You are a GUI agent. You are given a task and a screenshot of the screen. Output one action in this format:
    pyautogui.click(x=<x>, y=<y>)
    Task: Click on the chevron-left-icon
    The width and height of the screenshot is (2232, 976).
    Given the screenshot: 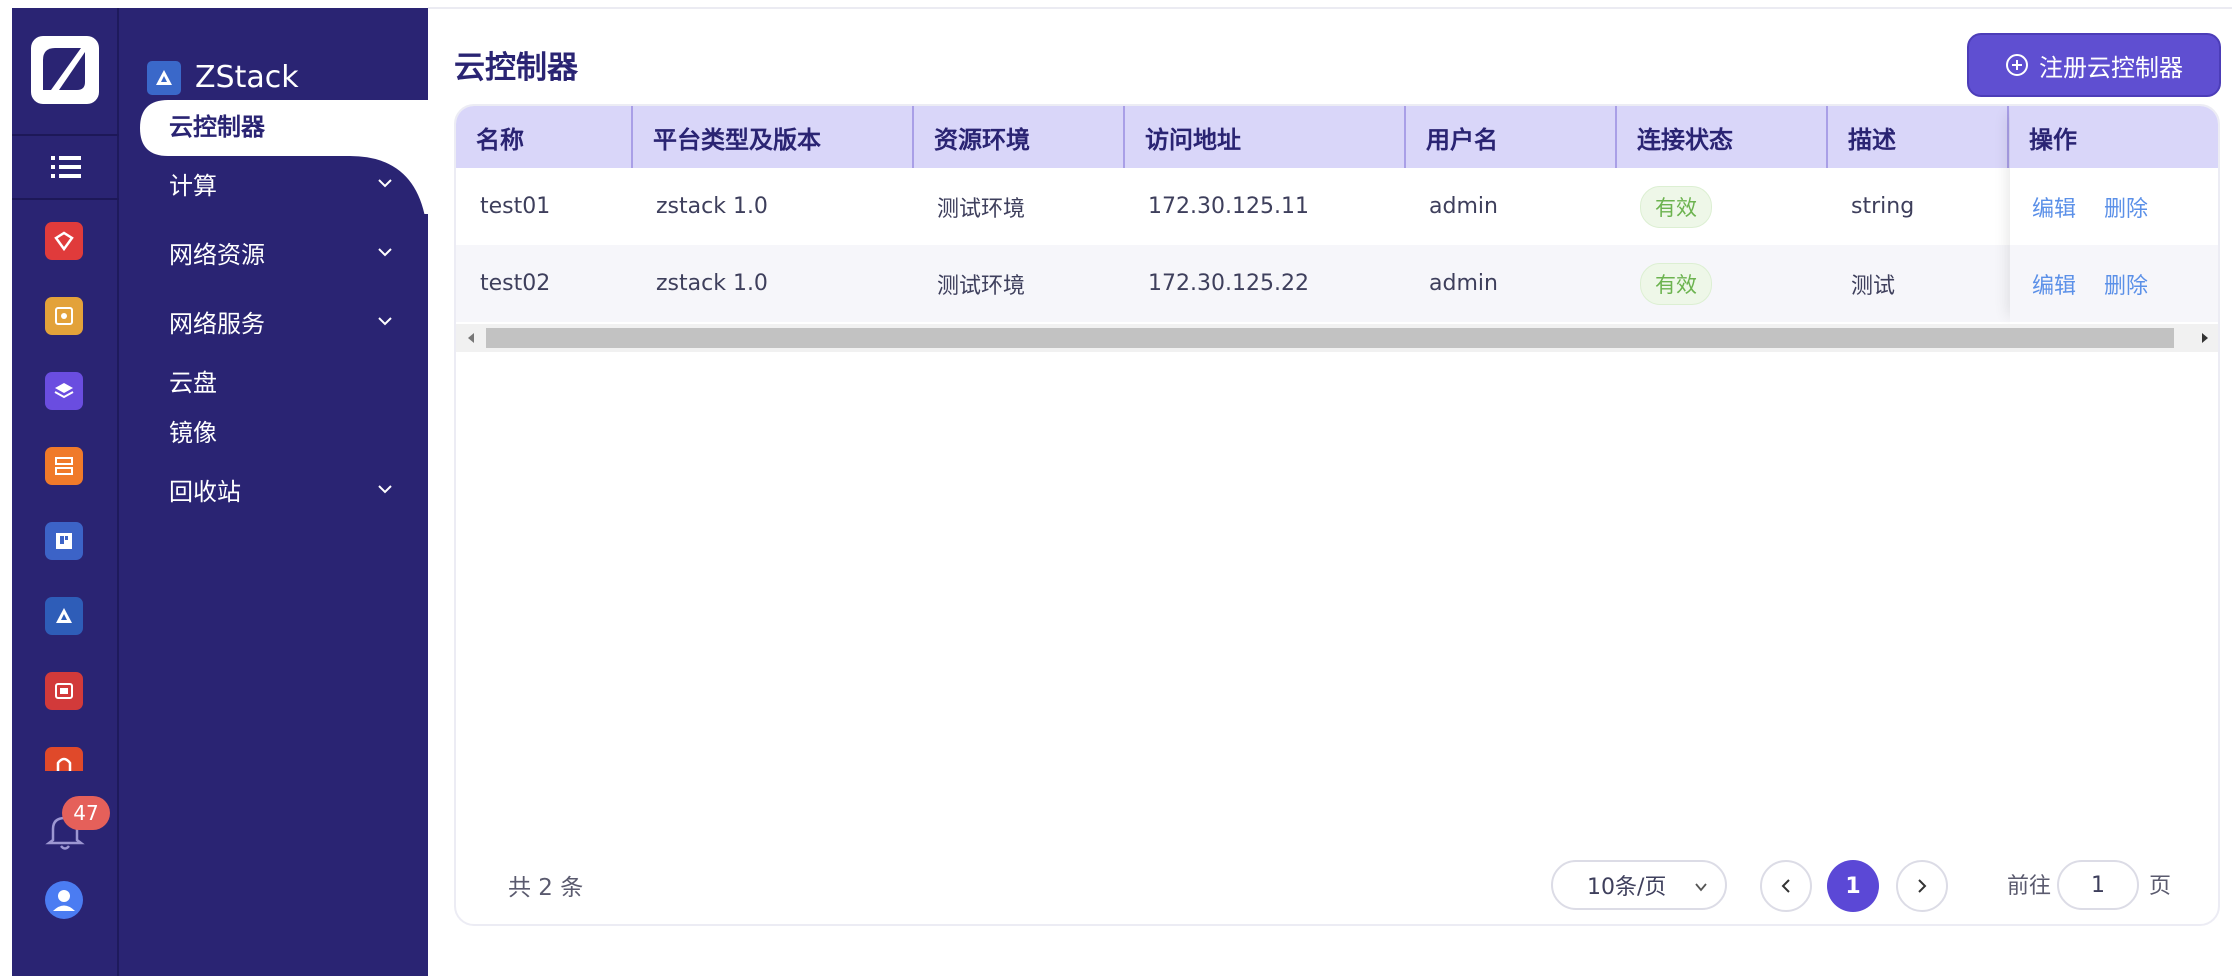 What is the action you would take?
    pyautogui.click(x=1785, y=886)
    